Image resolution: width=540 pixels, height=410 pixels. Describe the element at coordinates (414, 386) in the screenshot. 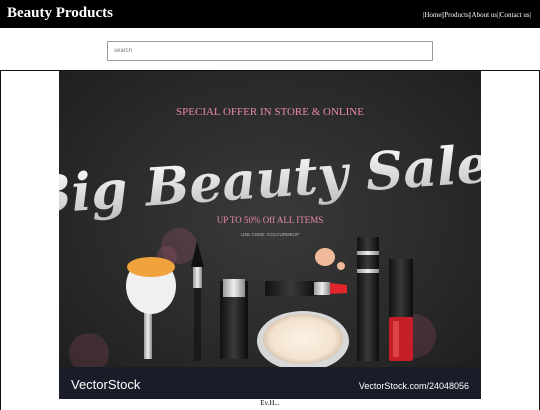

I see `watermark-url: VectorStock.com/24048056` at that location.